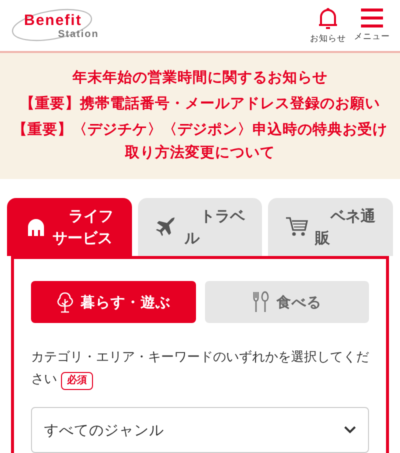 The width and height of the screenshot is (400, 453). Describe the element at coordinates (78, 34) in the screenshot. I see `logo-subtitle: Station` at that location.